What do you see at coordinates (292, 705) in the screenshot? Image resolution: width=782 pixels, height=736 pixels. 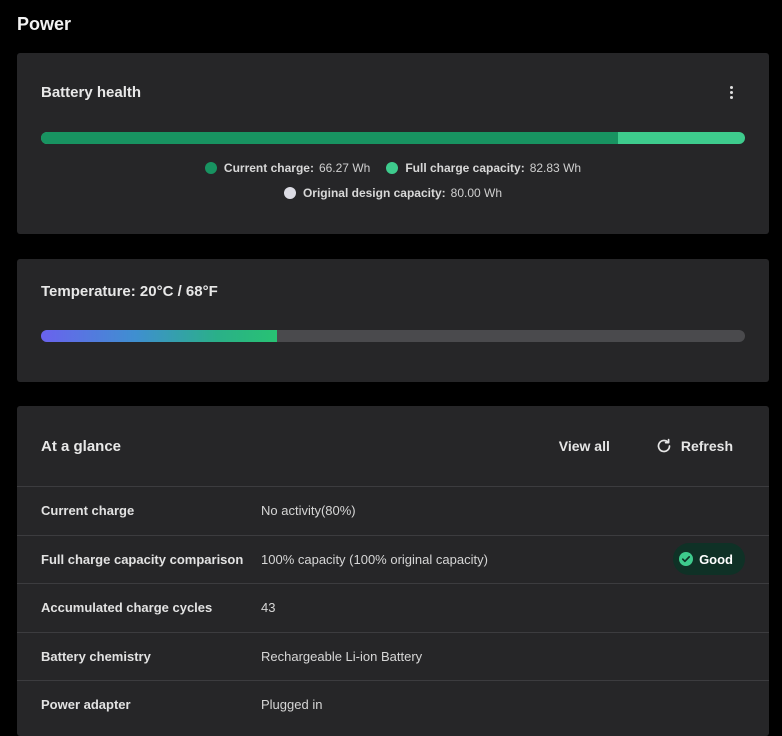 I see `row-value: Plugged in` at bounding box center [292, 705].